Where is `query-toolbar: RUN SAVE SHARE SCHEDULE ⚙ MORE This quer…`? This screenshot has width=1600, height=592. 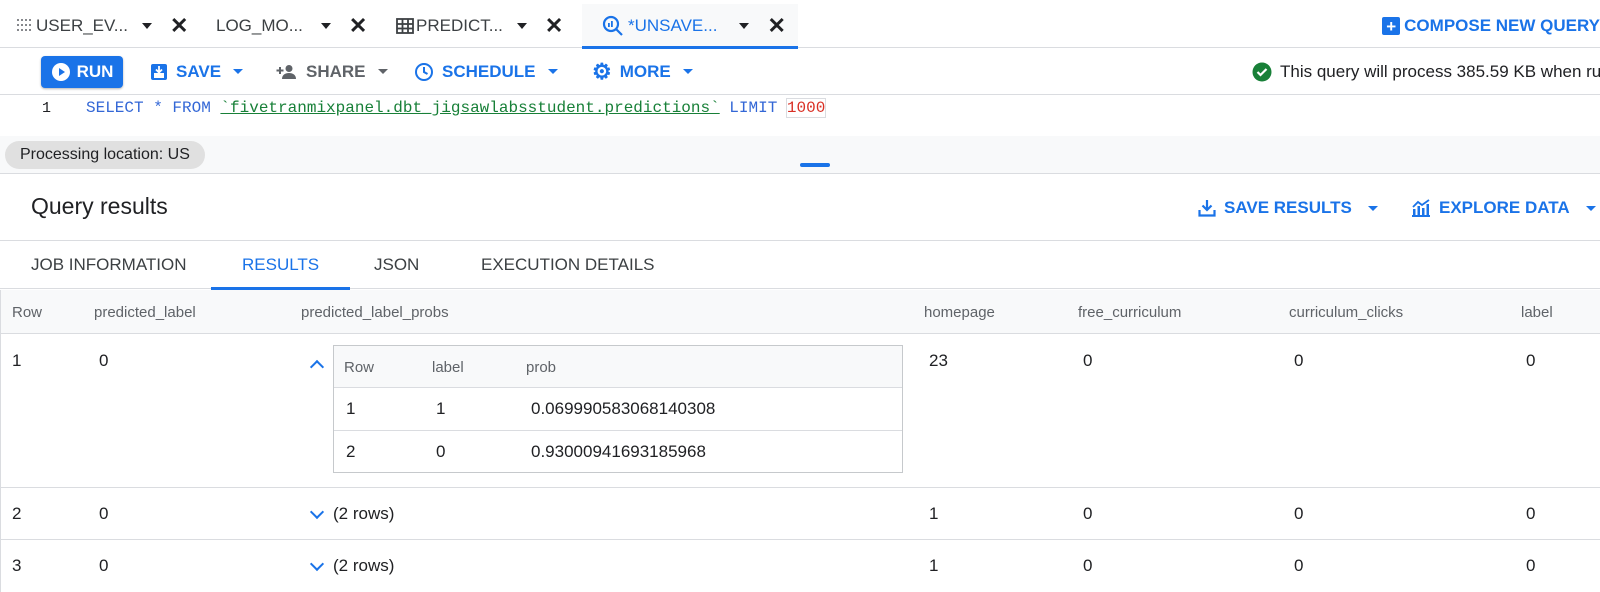
query-toolbar: RUN SAVE SHARE SCHEDULE ⚙ MORE This quer… is located at coordinates (800, 71).